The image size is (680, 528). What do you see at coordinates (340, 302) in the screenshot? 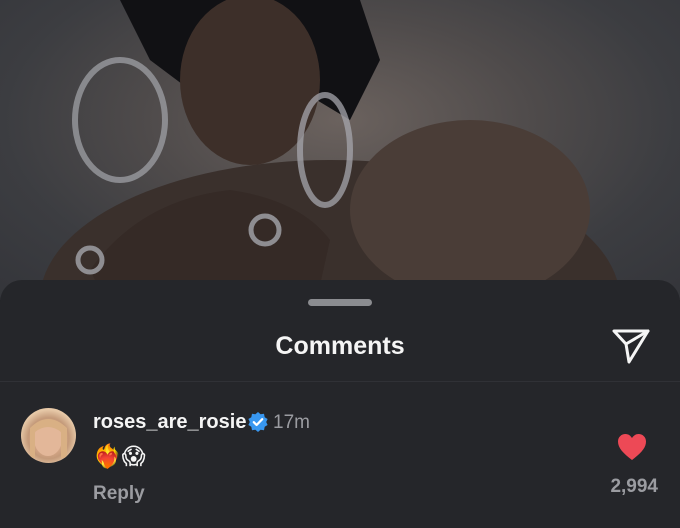
I see `sheet-grabber-handle` at bounding box center [340, 302].